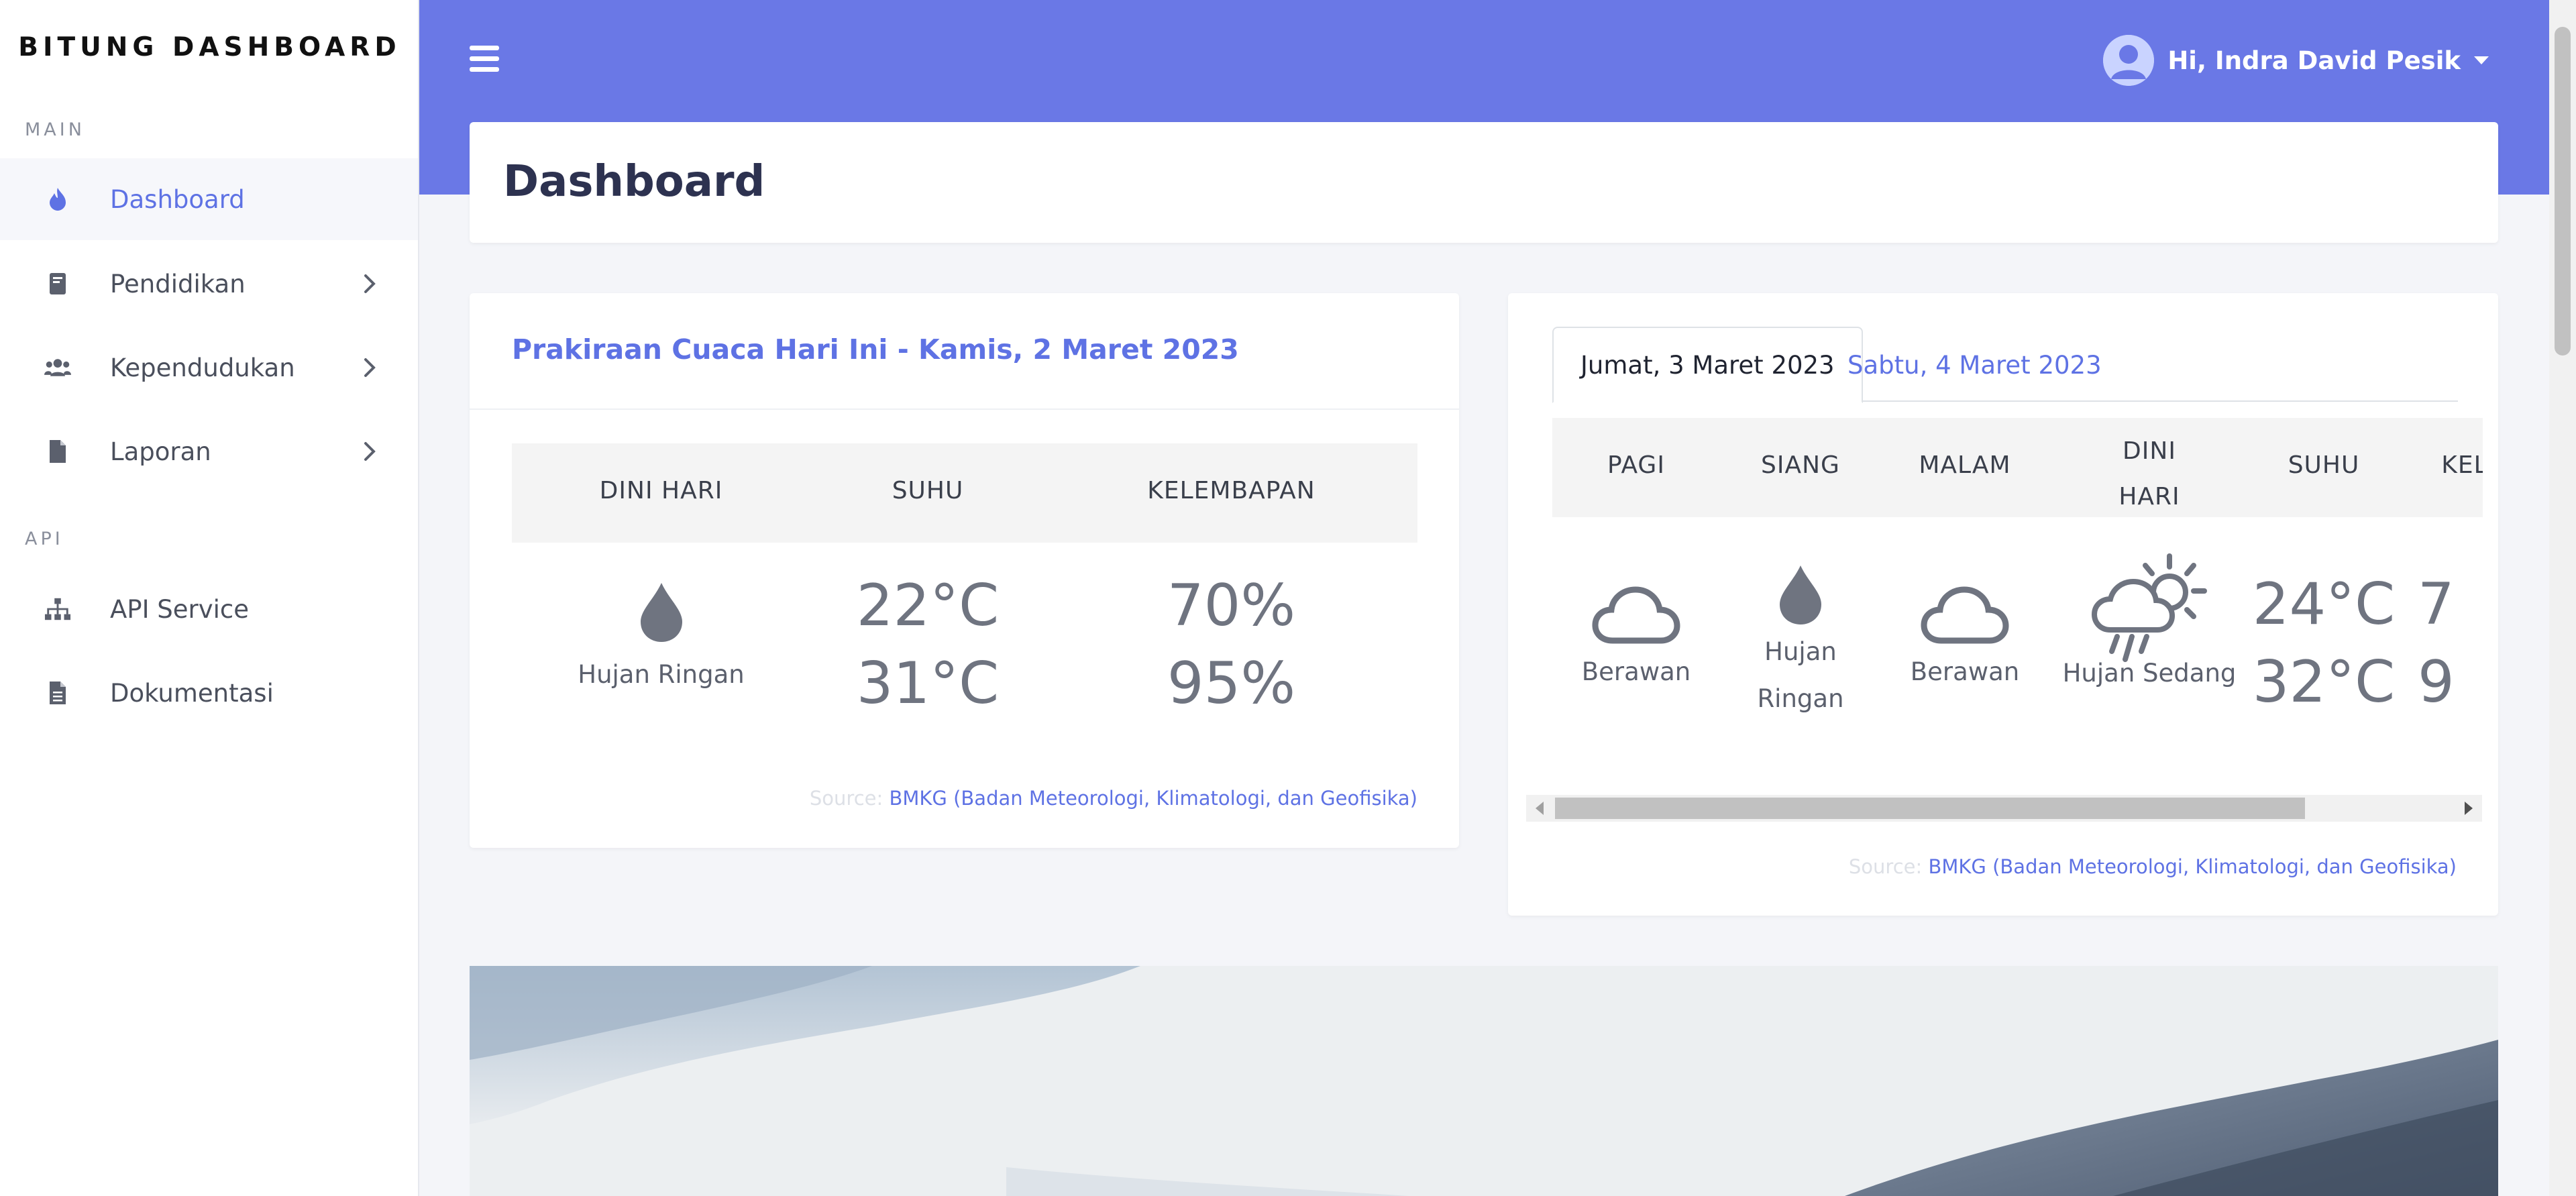 Image resolution: width=2576 pixels, height=1196 pixels. I want to click on sidebar-item-label: Kependudukan, so click(202, 368).